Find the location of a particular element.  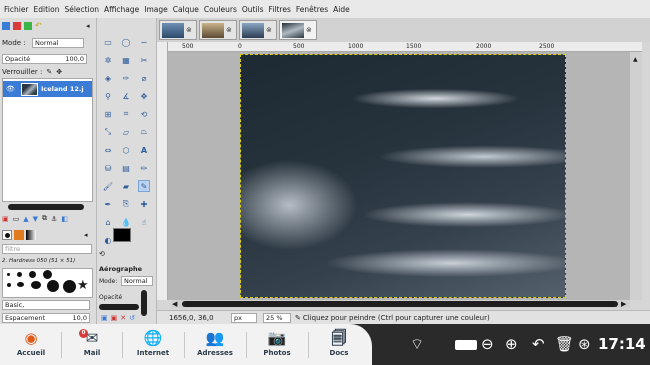

menu-fenetres: Fenêtres is located at coordinates (312, 9).